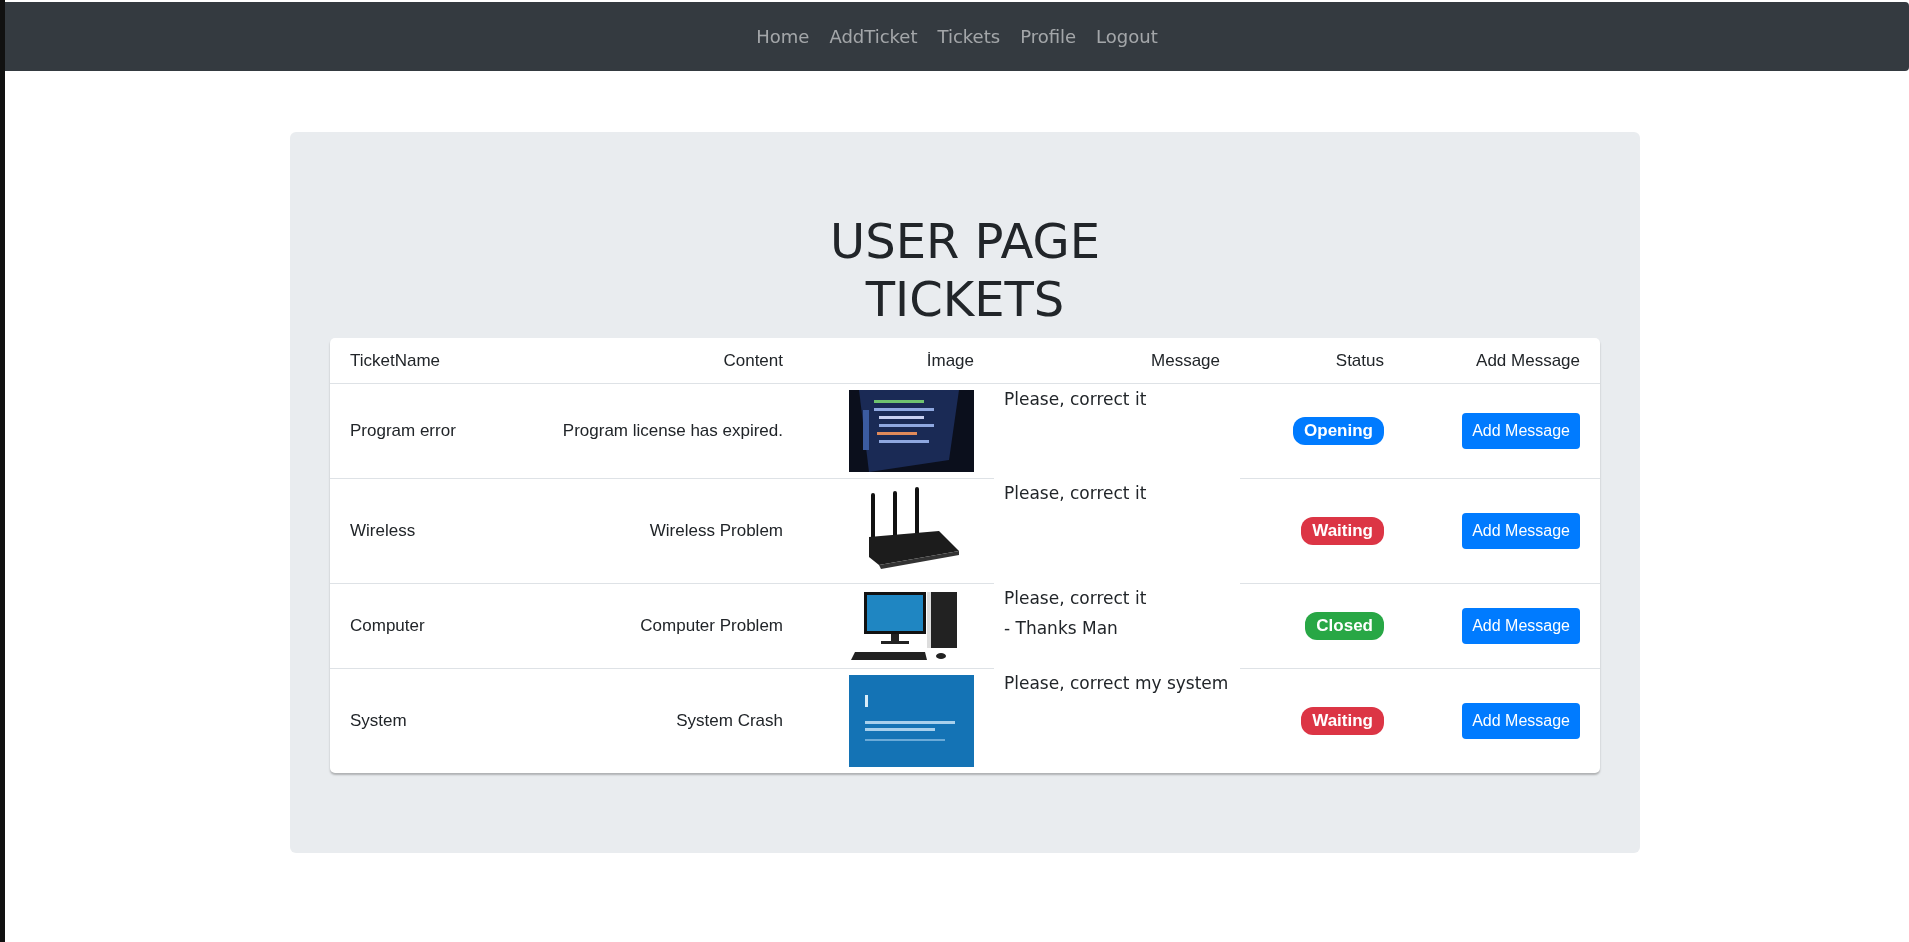  What do you see at coordinates (1502, 361) in the screenshot?
I see `column-header: Add Message` at bounding box center [1502, 361].